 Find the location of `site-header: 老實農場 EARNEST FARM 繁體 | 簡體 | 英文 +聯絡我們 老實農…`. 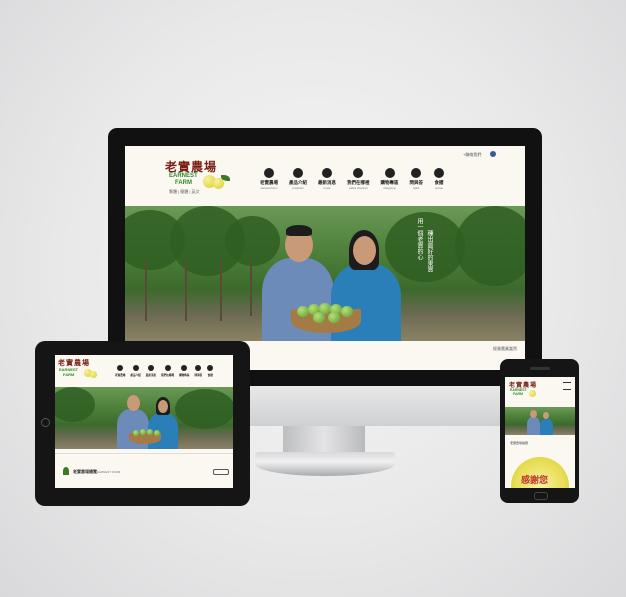

site-header: 老實農場 EARNEST FARM 繁體 | 簡體 | 英文 +聯絡我們 老實農… is located at coordinates (325, 176).